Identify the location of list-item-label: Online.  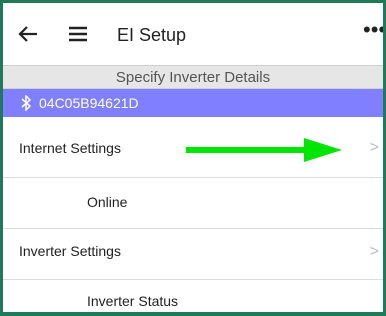
(107, 202).